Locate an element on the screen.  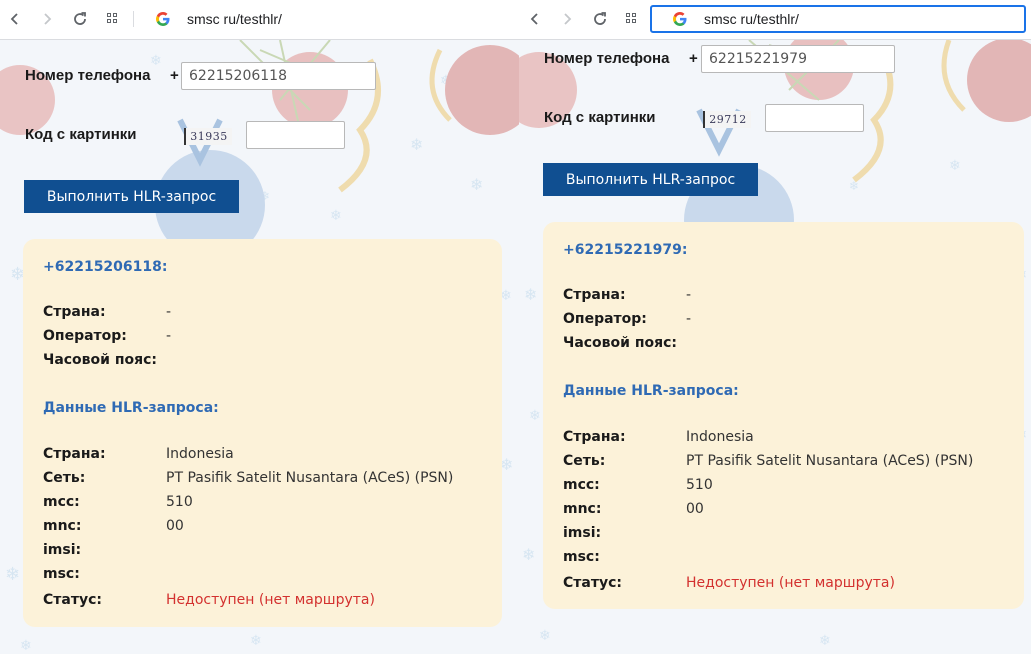
captcha-image: 31935 is located at coordinates (208, 136).